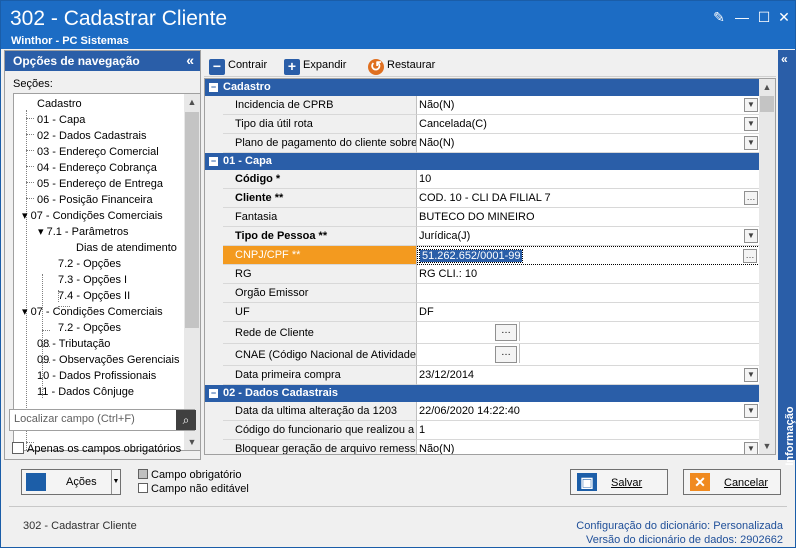 The image size is (796, 548). What do you see at coordinates (18, 448) in the screenshot?
I see `checkbox-box` at bounding box center [18, 448].